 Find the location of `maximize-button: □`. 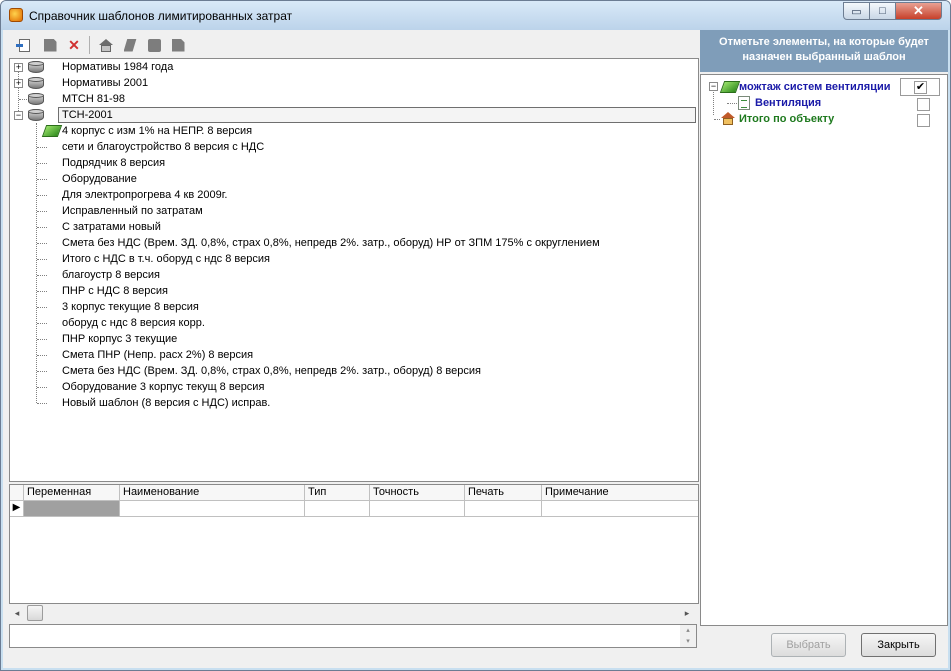

maximize-button: □ is located at coordinates (882, 11).